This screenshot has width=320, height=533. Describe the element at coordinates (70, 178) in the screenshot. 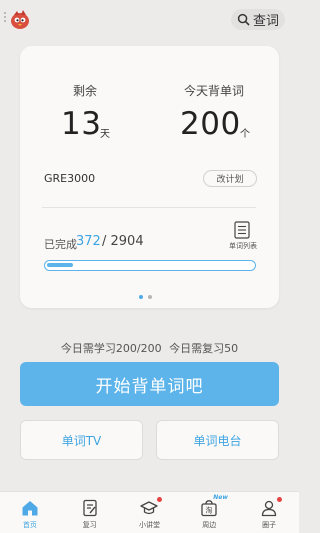

I see `plan-name: GRE3000` at that location.